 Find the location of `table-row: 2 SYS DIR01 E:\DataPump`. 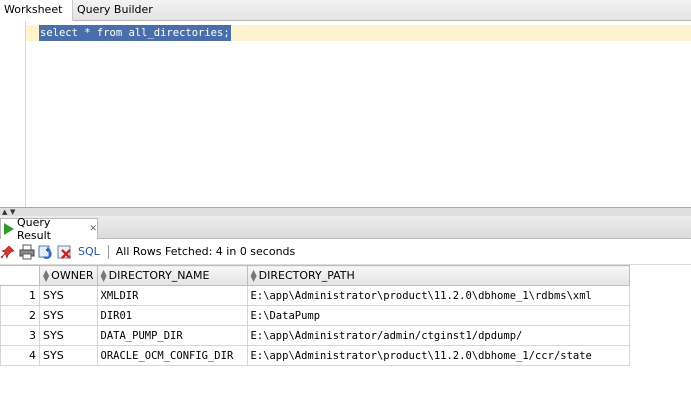

table-row: 2 SYS DIR01 E:\DataPump is located at coordinates (315, 315).